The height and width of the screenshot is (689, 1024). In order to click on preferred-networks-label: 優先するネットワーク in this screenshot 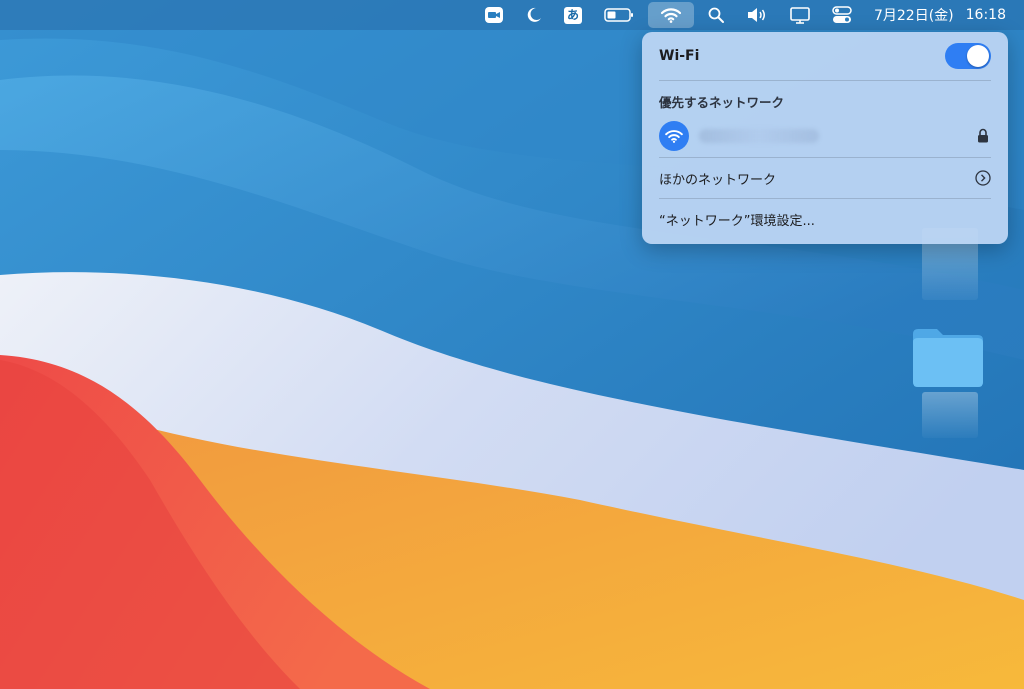, I will do `click(722, 102)`.